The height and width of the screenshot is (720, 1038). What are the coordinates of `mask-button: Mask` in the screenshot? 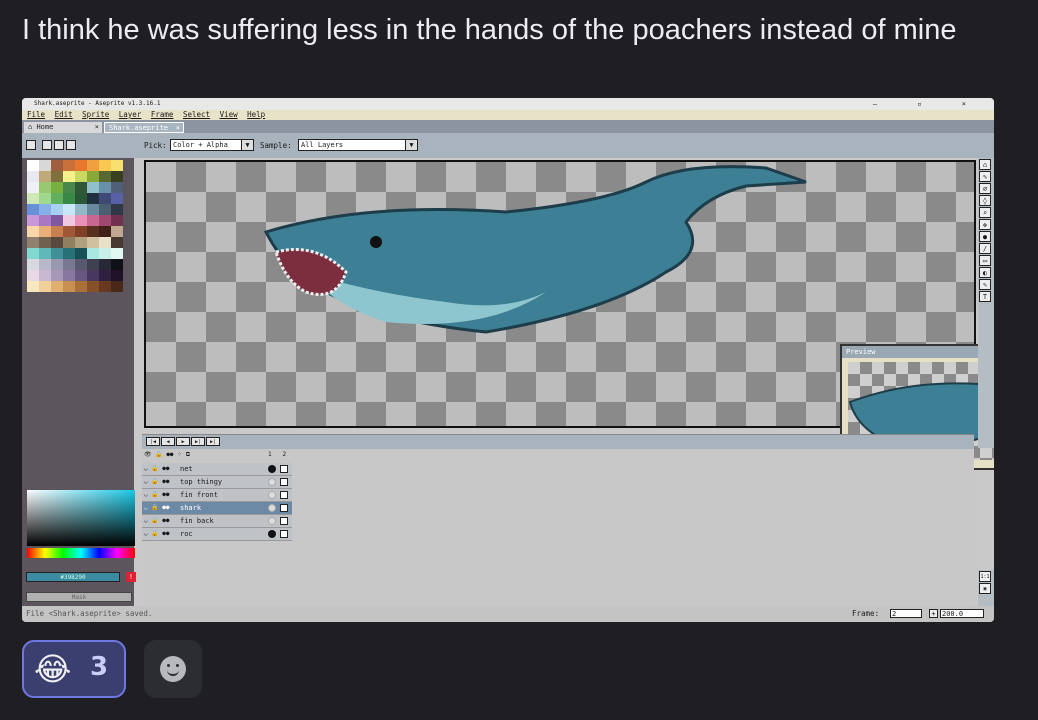 It's located at (79, 597).